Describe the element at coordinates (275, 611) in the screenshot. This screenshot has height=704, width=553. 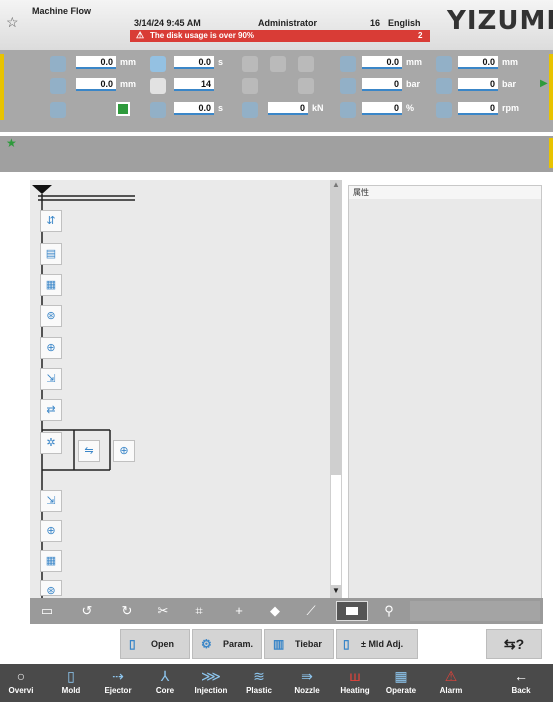
I see `erase-icon: ◆` at that location.